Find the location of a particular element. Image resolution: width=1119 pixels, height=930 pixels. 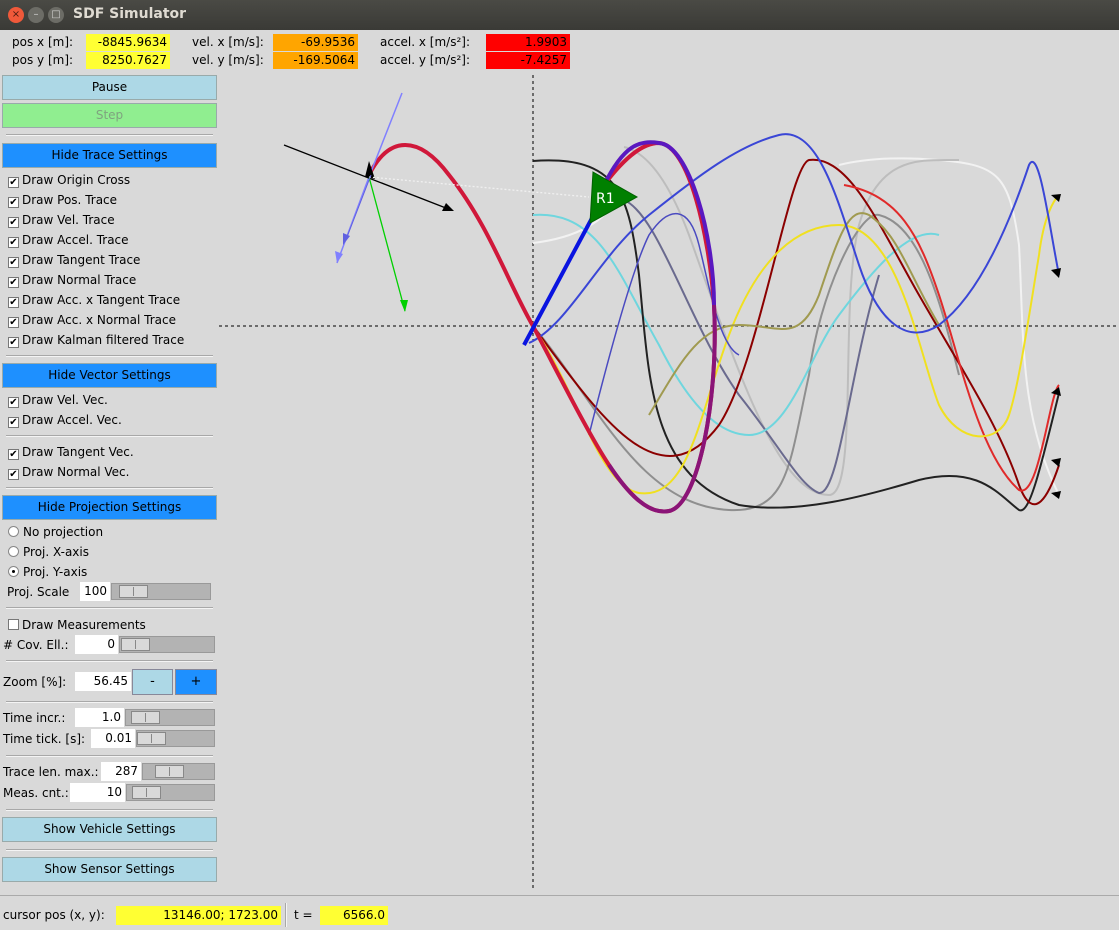

window-title: SDF Simulator is located at coordinates (130, 14).